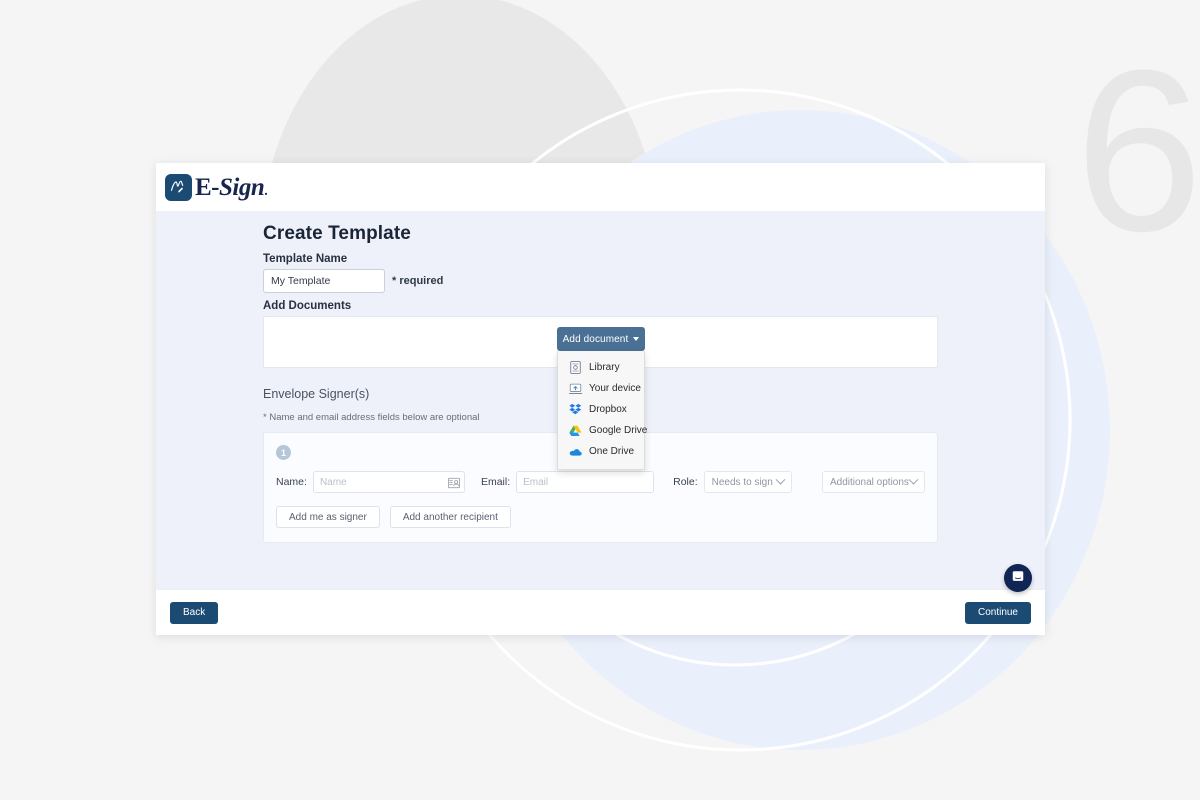 This screenshot has height=800, width=1200. I want to click on add-document-button-label: Add document, so click(595, 339).